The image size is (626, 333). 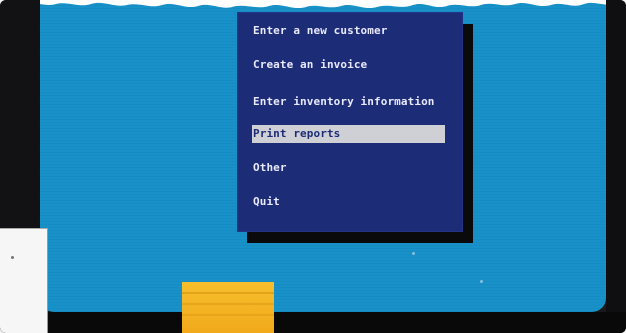 What do you see at coordinates (313, 322) in the screenshot?
I see `bottom-bezel` at bounding box center [313, 322].